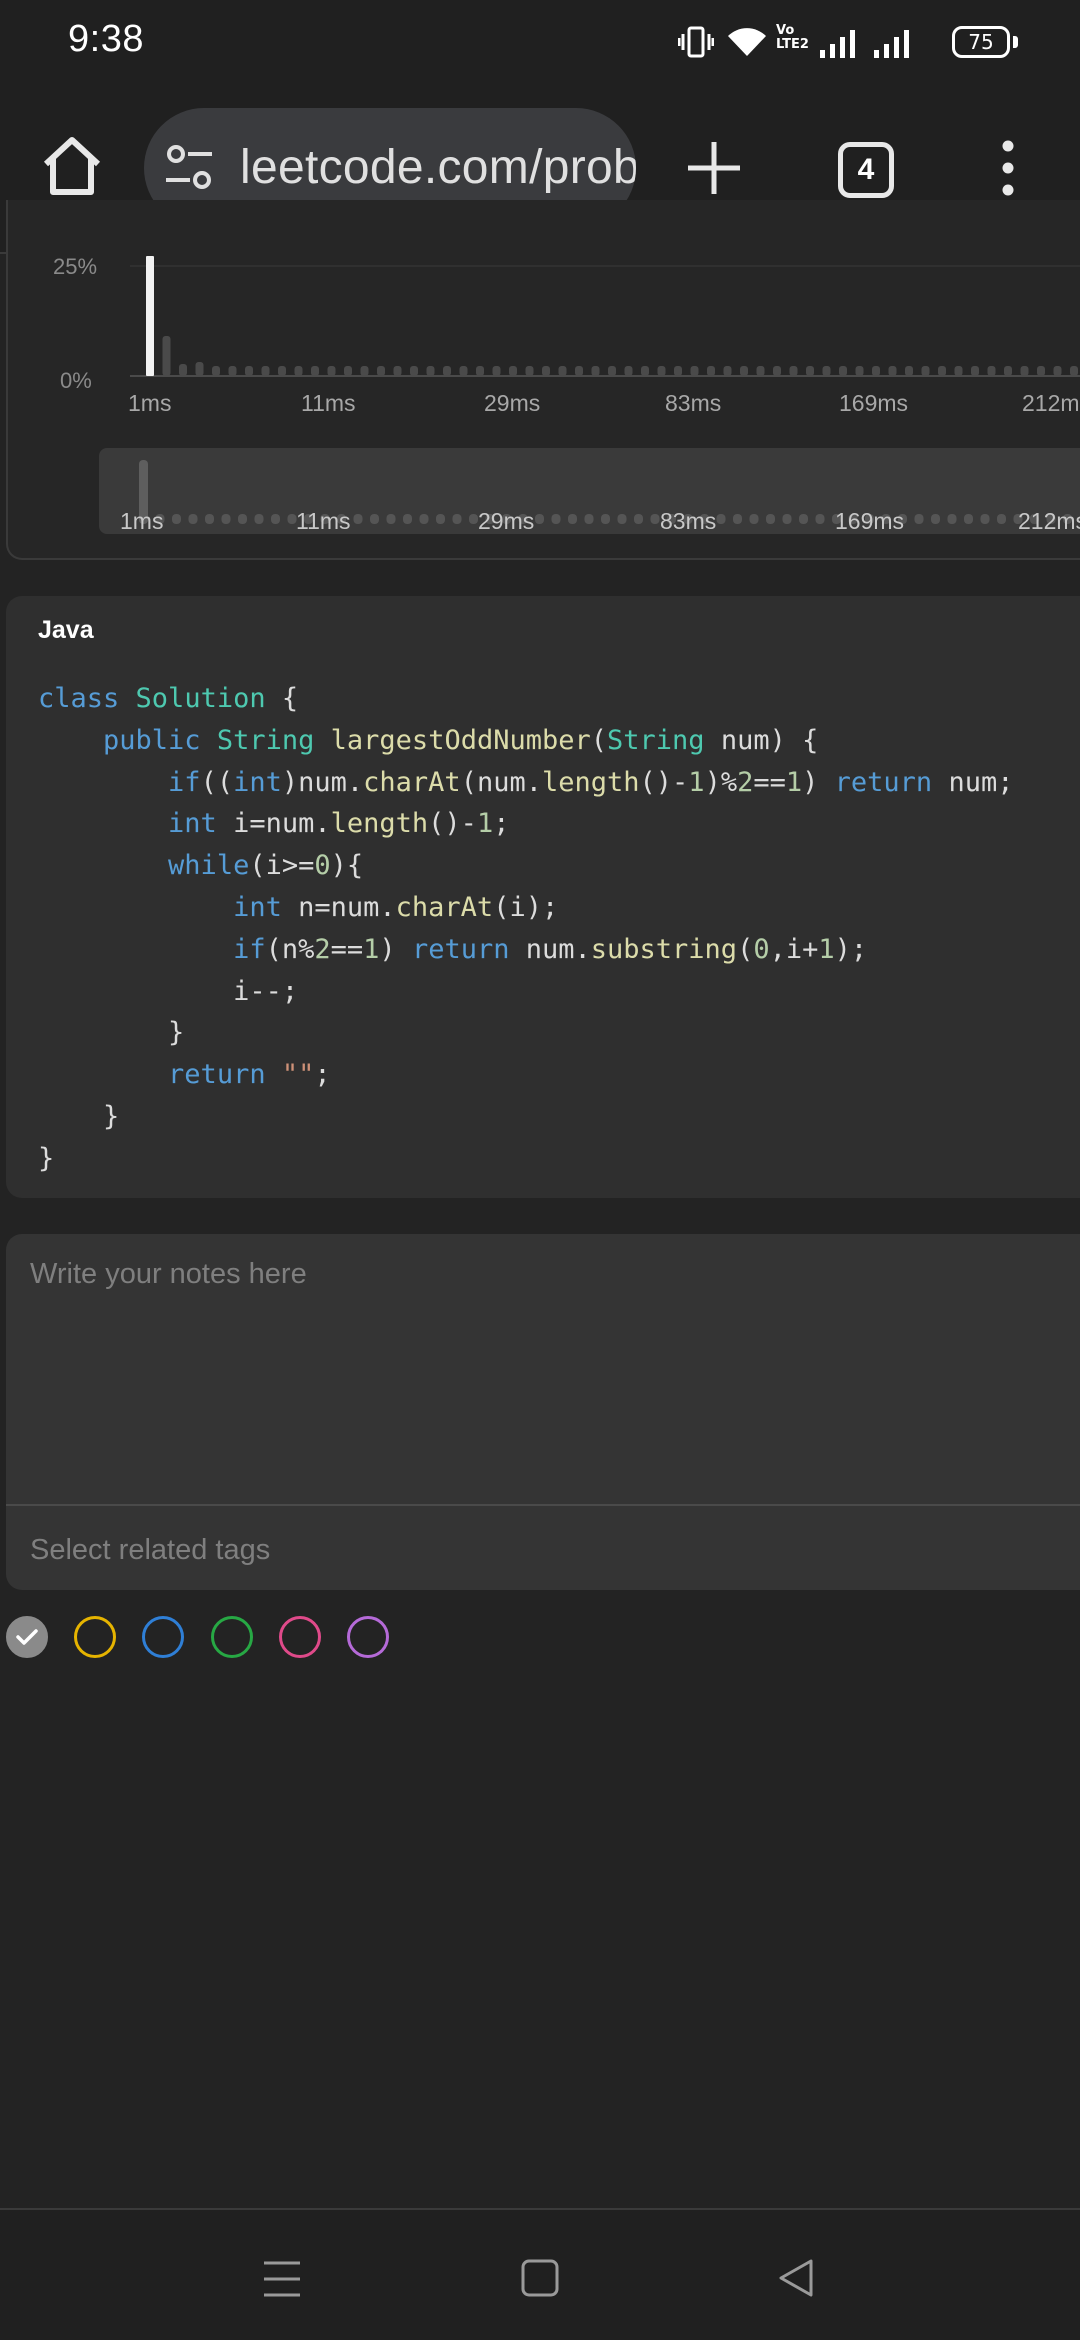 This screenshot has width=1080, height=2340. What do you see at coordinates (891, 44) in the screenshot?
I see `signal-2-icon` at bounding box center [891, 44].